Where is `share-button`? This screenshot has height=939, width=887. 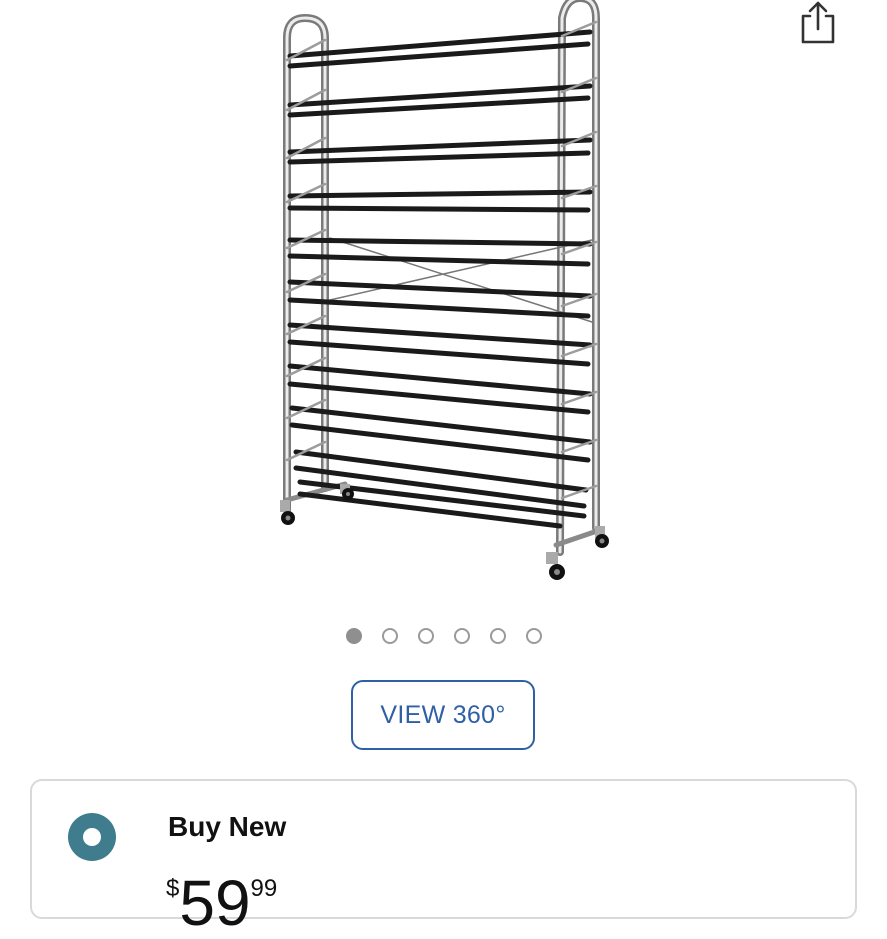 share-button is located at coordinates (818, 25).